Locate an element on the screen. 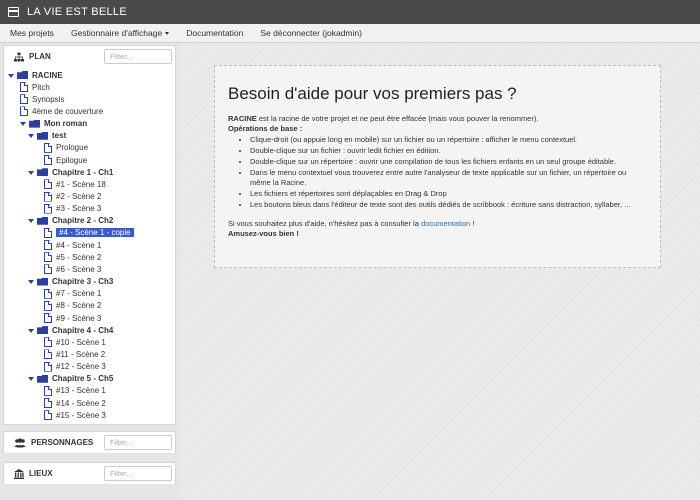 The width and height of the screenshot is (700, 500). window-icon is located at coordinates (13, 12).